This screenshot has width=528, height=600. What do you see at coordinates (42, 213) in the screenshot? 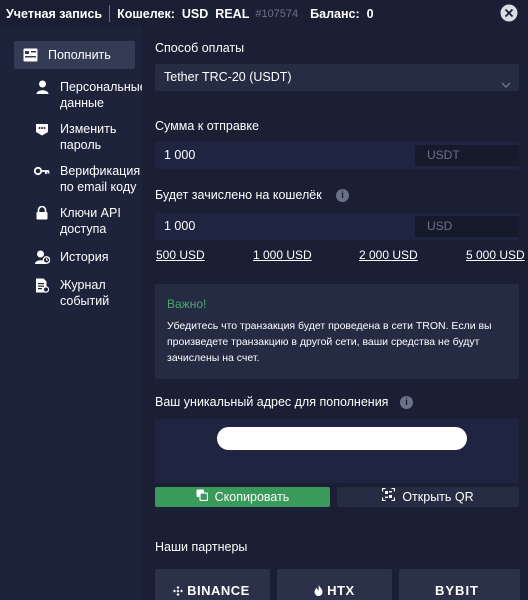
I see `lock-icon` at bounding box center [42, 213].